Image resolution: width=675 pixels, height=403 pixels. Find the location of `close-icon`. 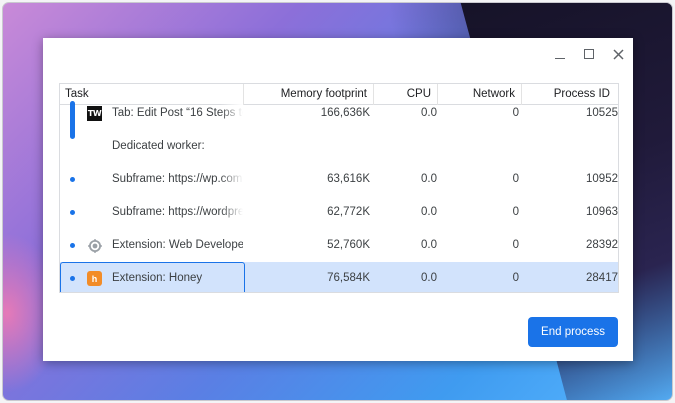

close-icon is located at coordinates (618, 54).